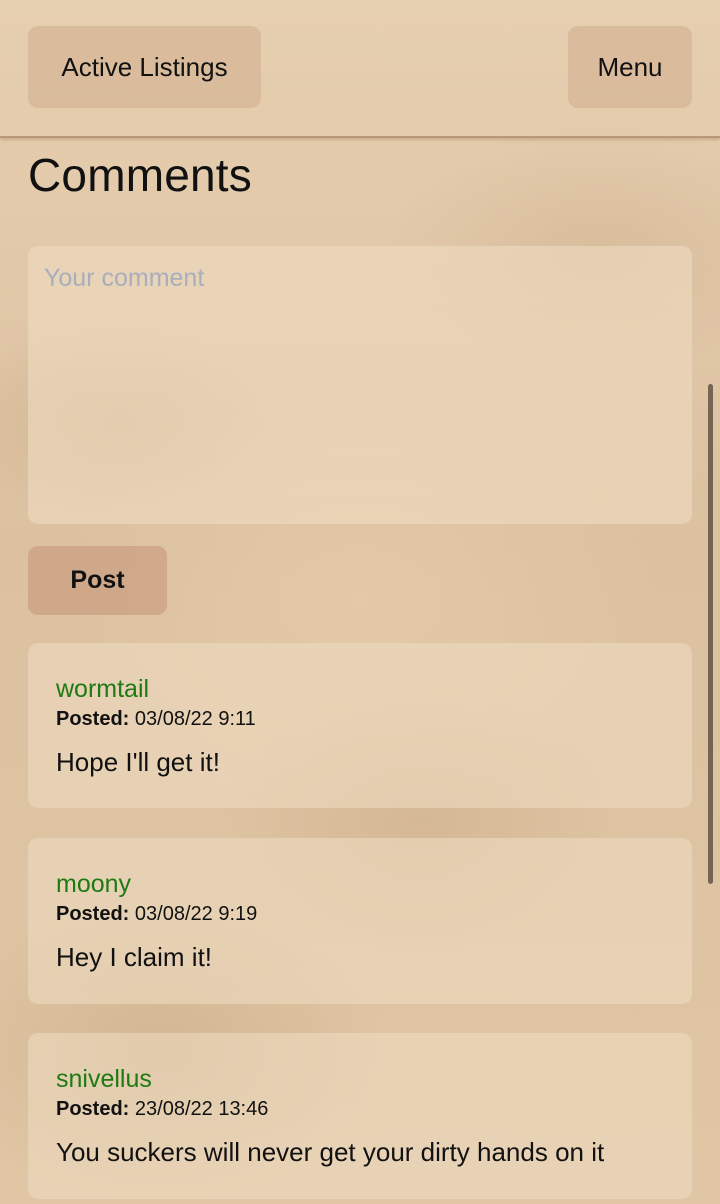  Describe the element at coordinates (360, 914) in the screenshot. I see `comment-timestamp: Posted: 03/08/22 9:19` at that location.